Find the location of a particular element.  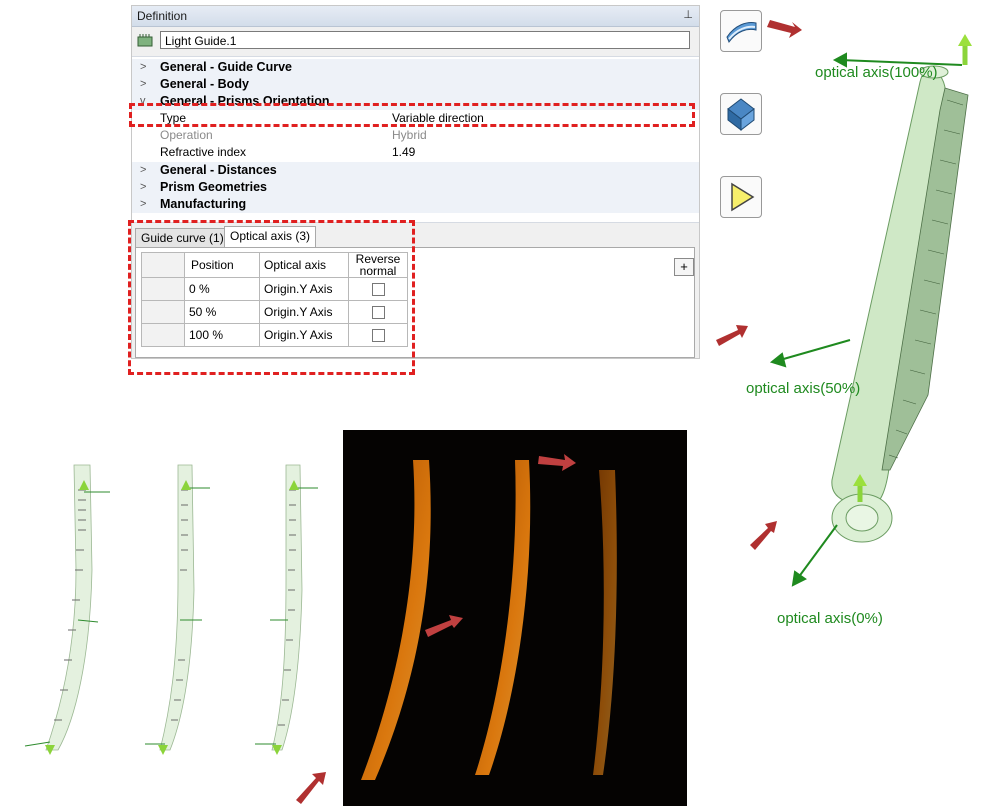

optical-axis-0-label: optical axis(0%) is located at coordinates (830, 618).